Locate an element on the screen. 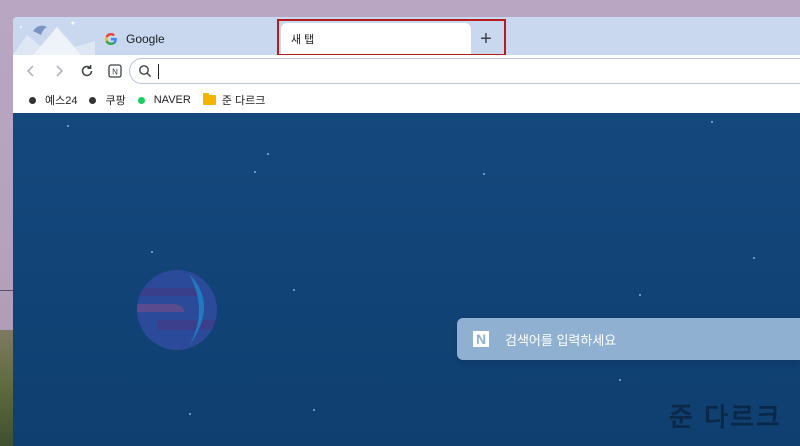 The width and height of the screenshot is (800, 446). svg-text: N is located at coordinates (115, 71).